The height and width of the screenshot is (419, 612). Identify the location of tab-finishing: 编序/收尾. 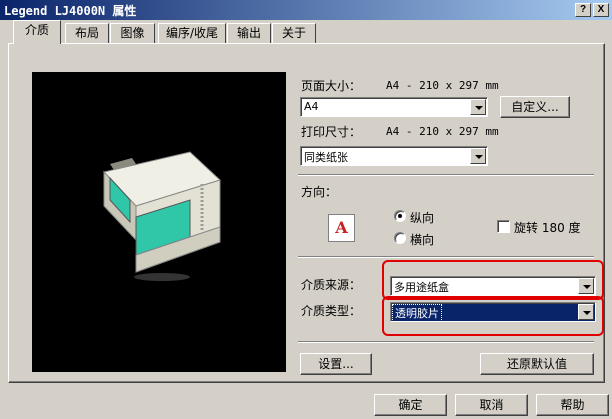
(192, 33).